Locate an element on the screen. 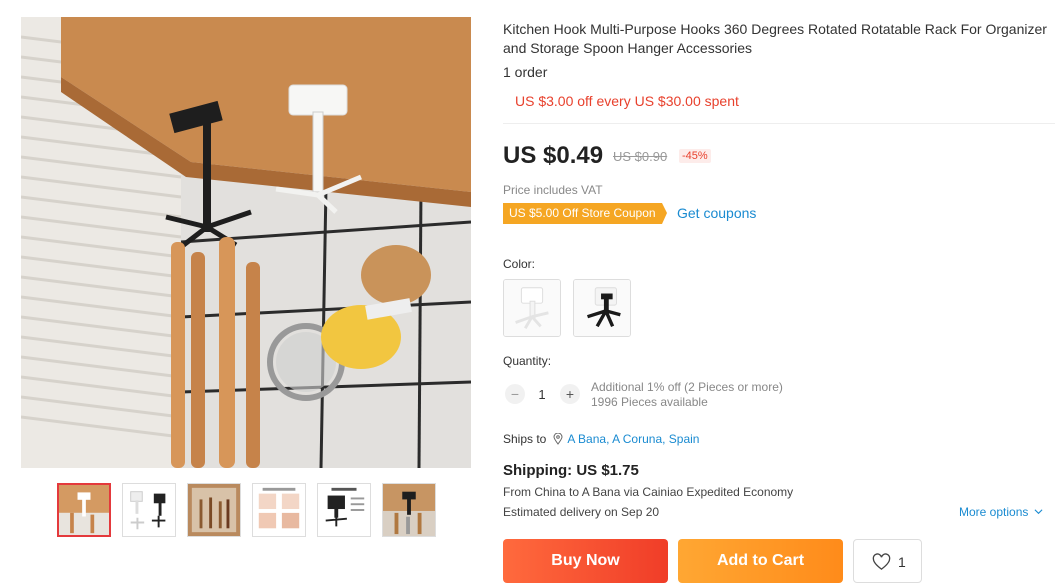 The image size is (1063, 588). more-options-link: More options is located at coordinates (1001, 512).